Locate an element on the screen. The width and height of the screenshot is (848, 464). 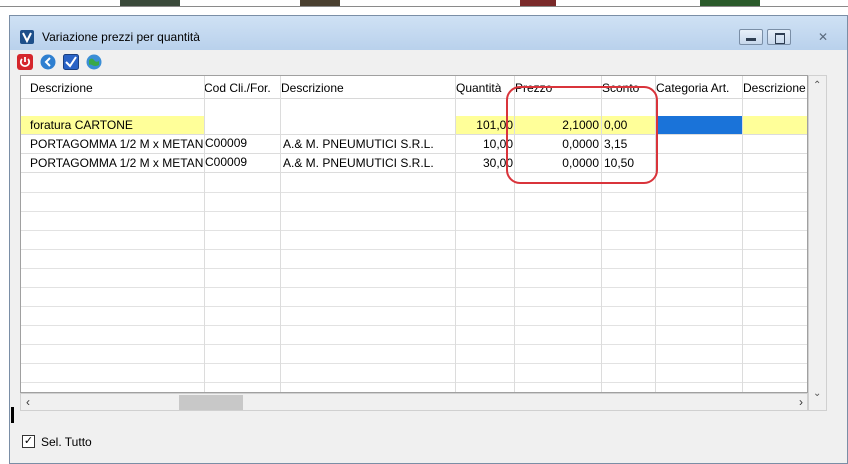
column-header-quantita: Quantità is located at coordinates (478, 88).